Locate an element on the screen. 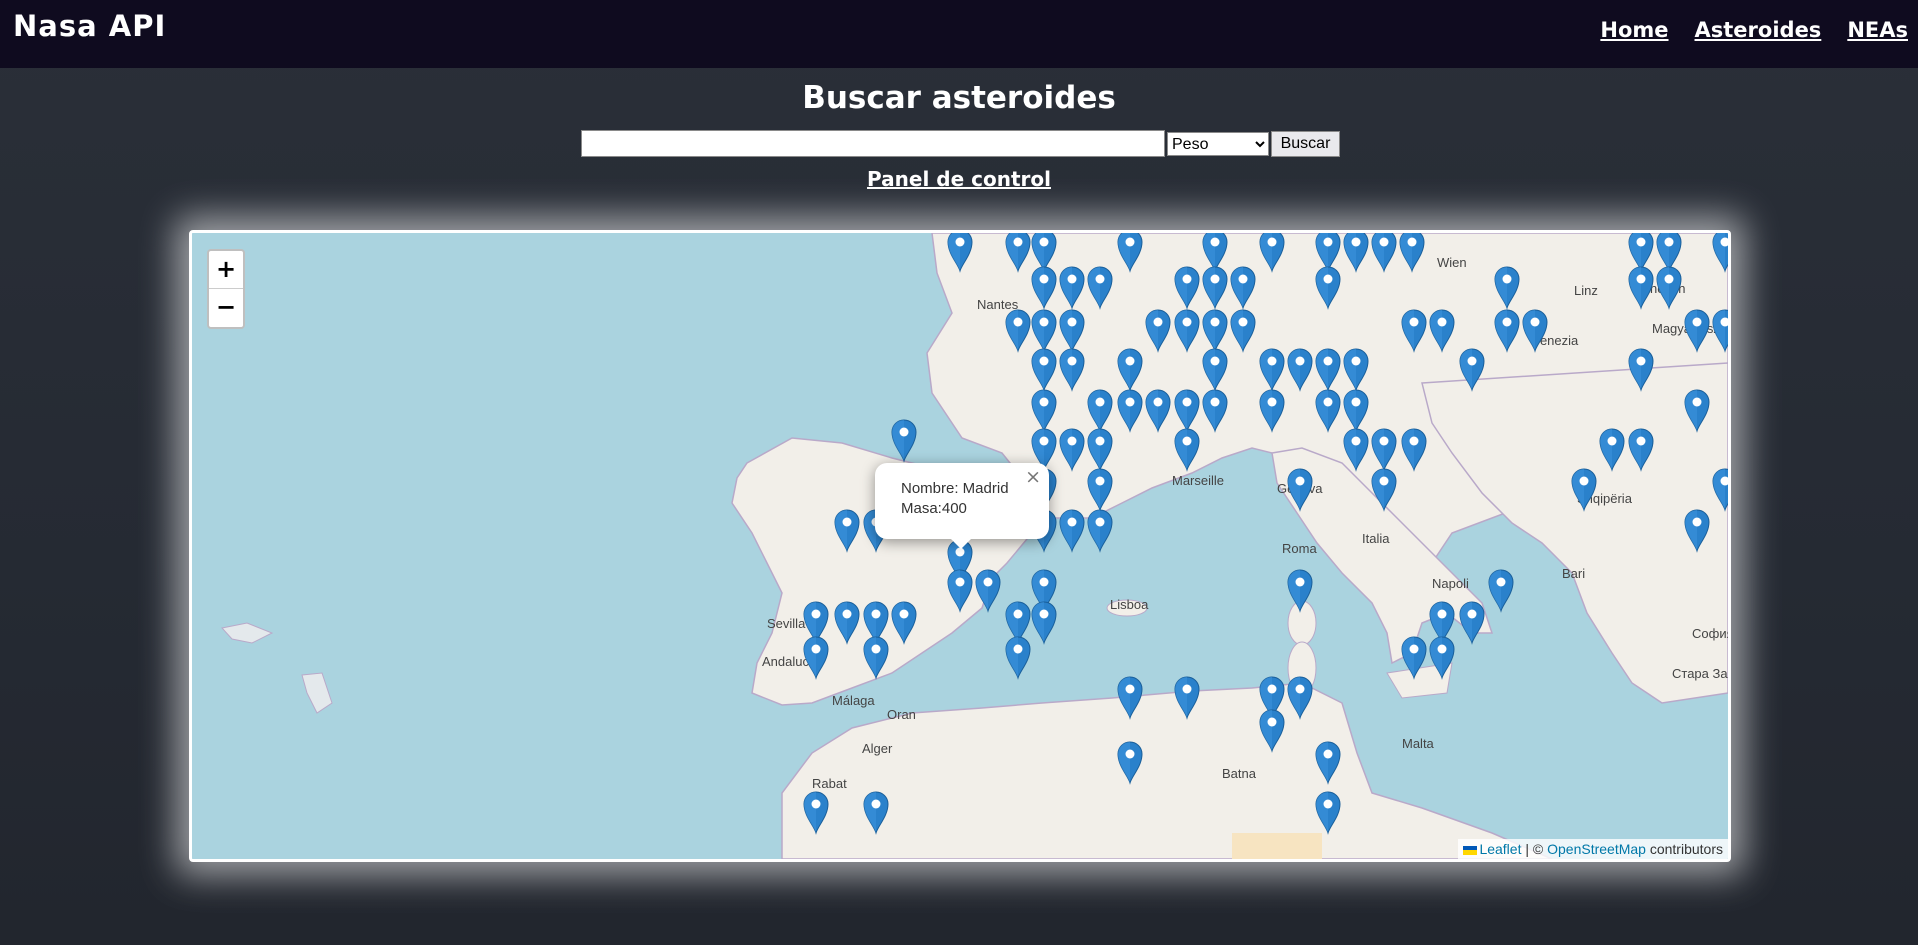  nav-home-link: Home is located at coordinates (1634, 30).